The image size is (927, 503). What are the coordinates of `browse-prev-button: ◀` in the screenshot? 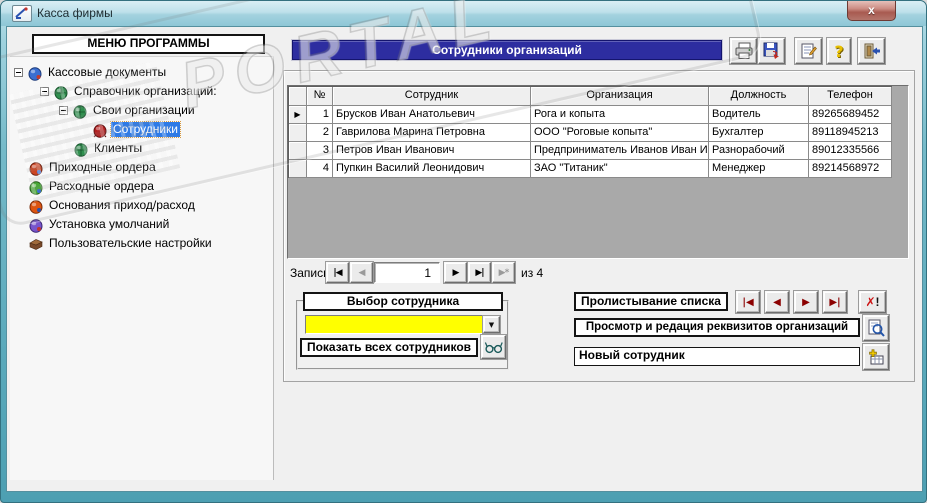 It's located at (777, 302).